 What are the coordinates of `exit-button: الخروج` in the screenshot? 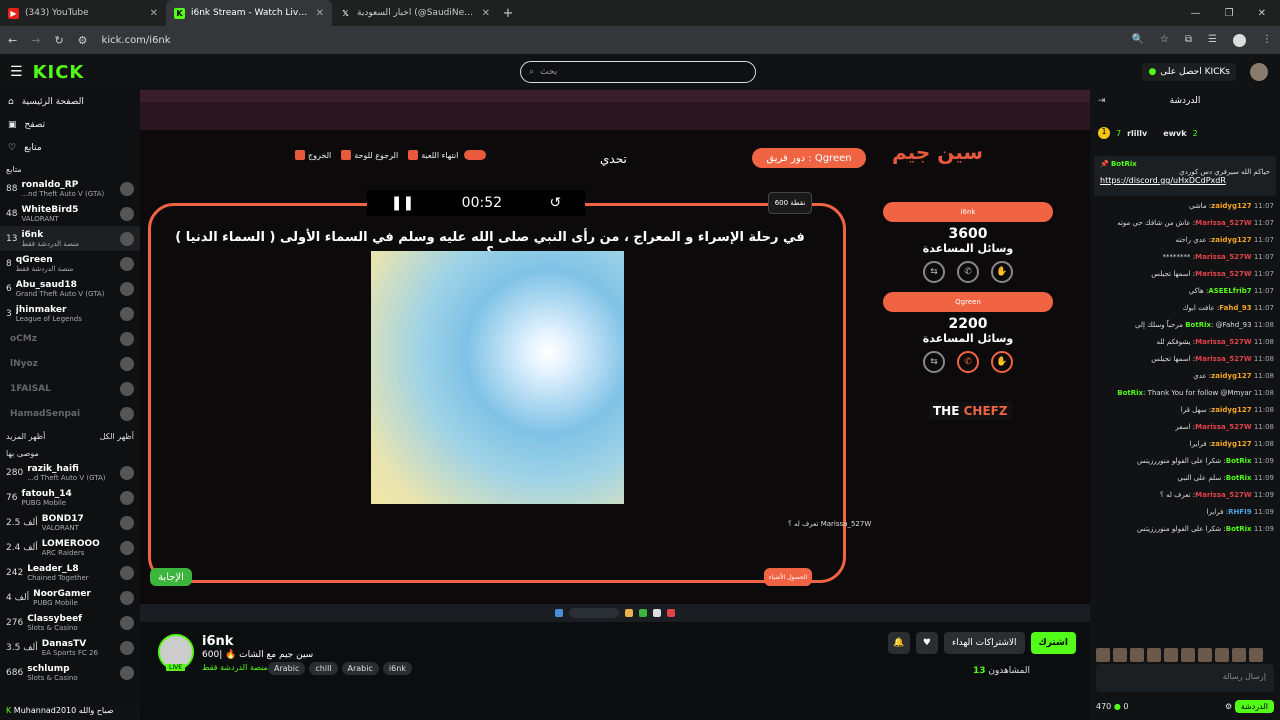 It's located at (313, 155).